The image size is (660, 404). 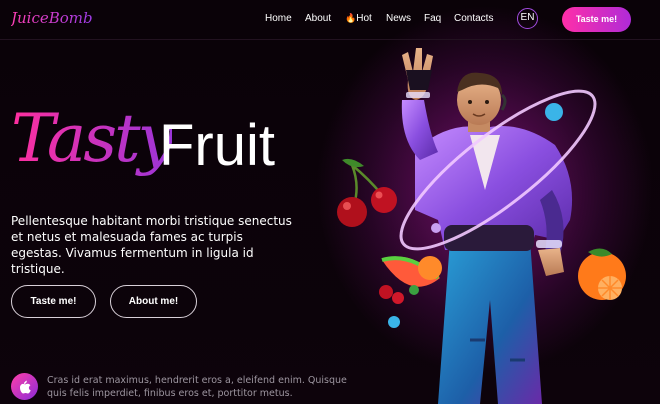 I want to click on nav-about: About, so click(x=318, y=18).